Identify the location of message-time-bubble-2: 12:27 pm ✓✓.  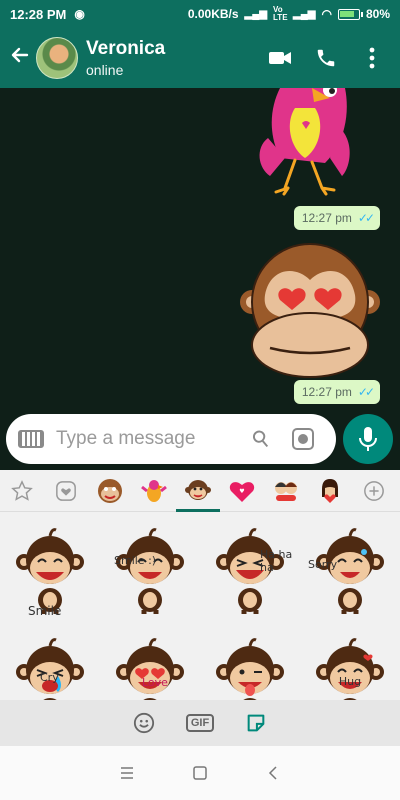
(336, 392).